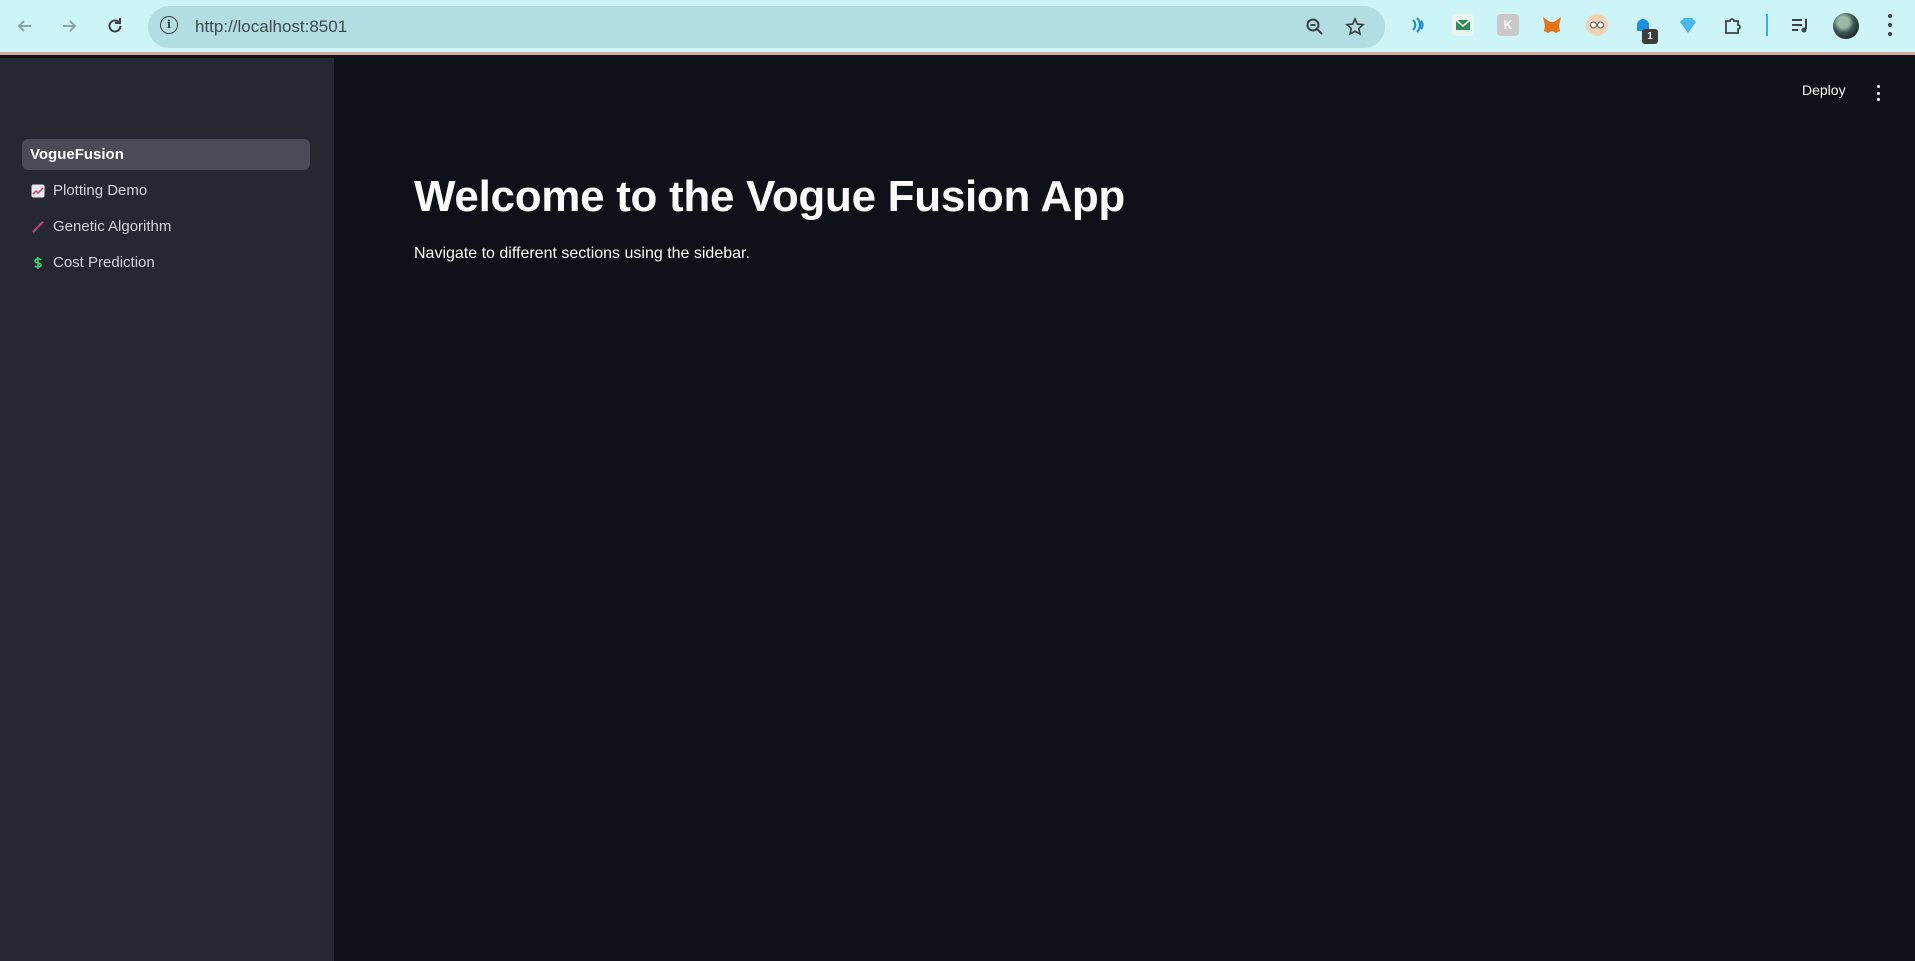  What do you see at coordinates (1315, 27) in the screenshot?
I see `zoom-icon` at bounding box center [1315, 27].